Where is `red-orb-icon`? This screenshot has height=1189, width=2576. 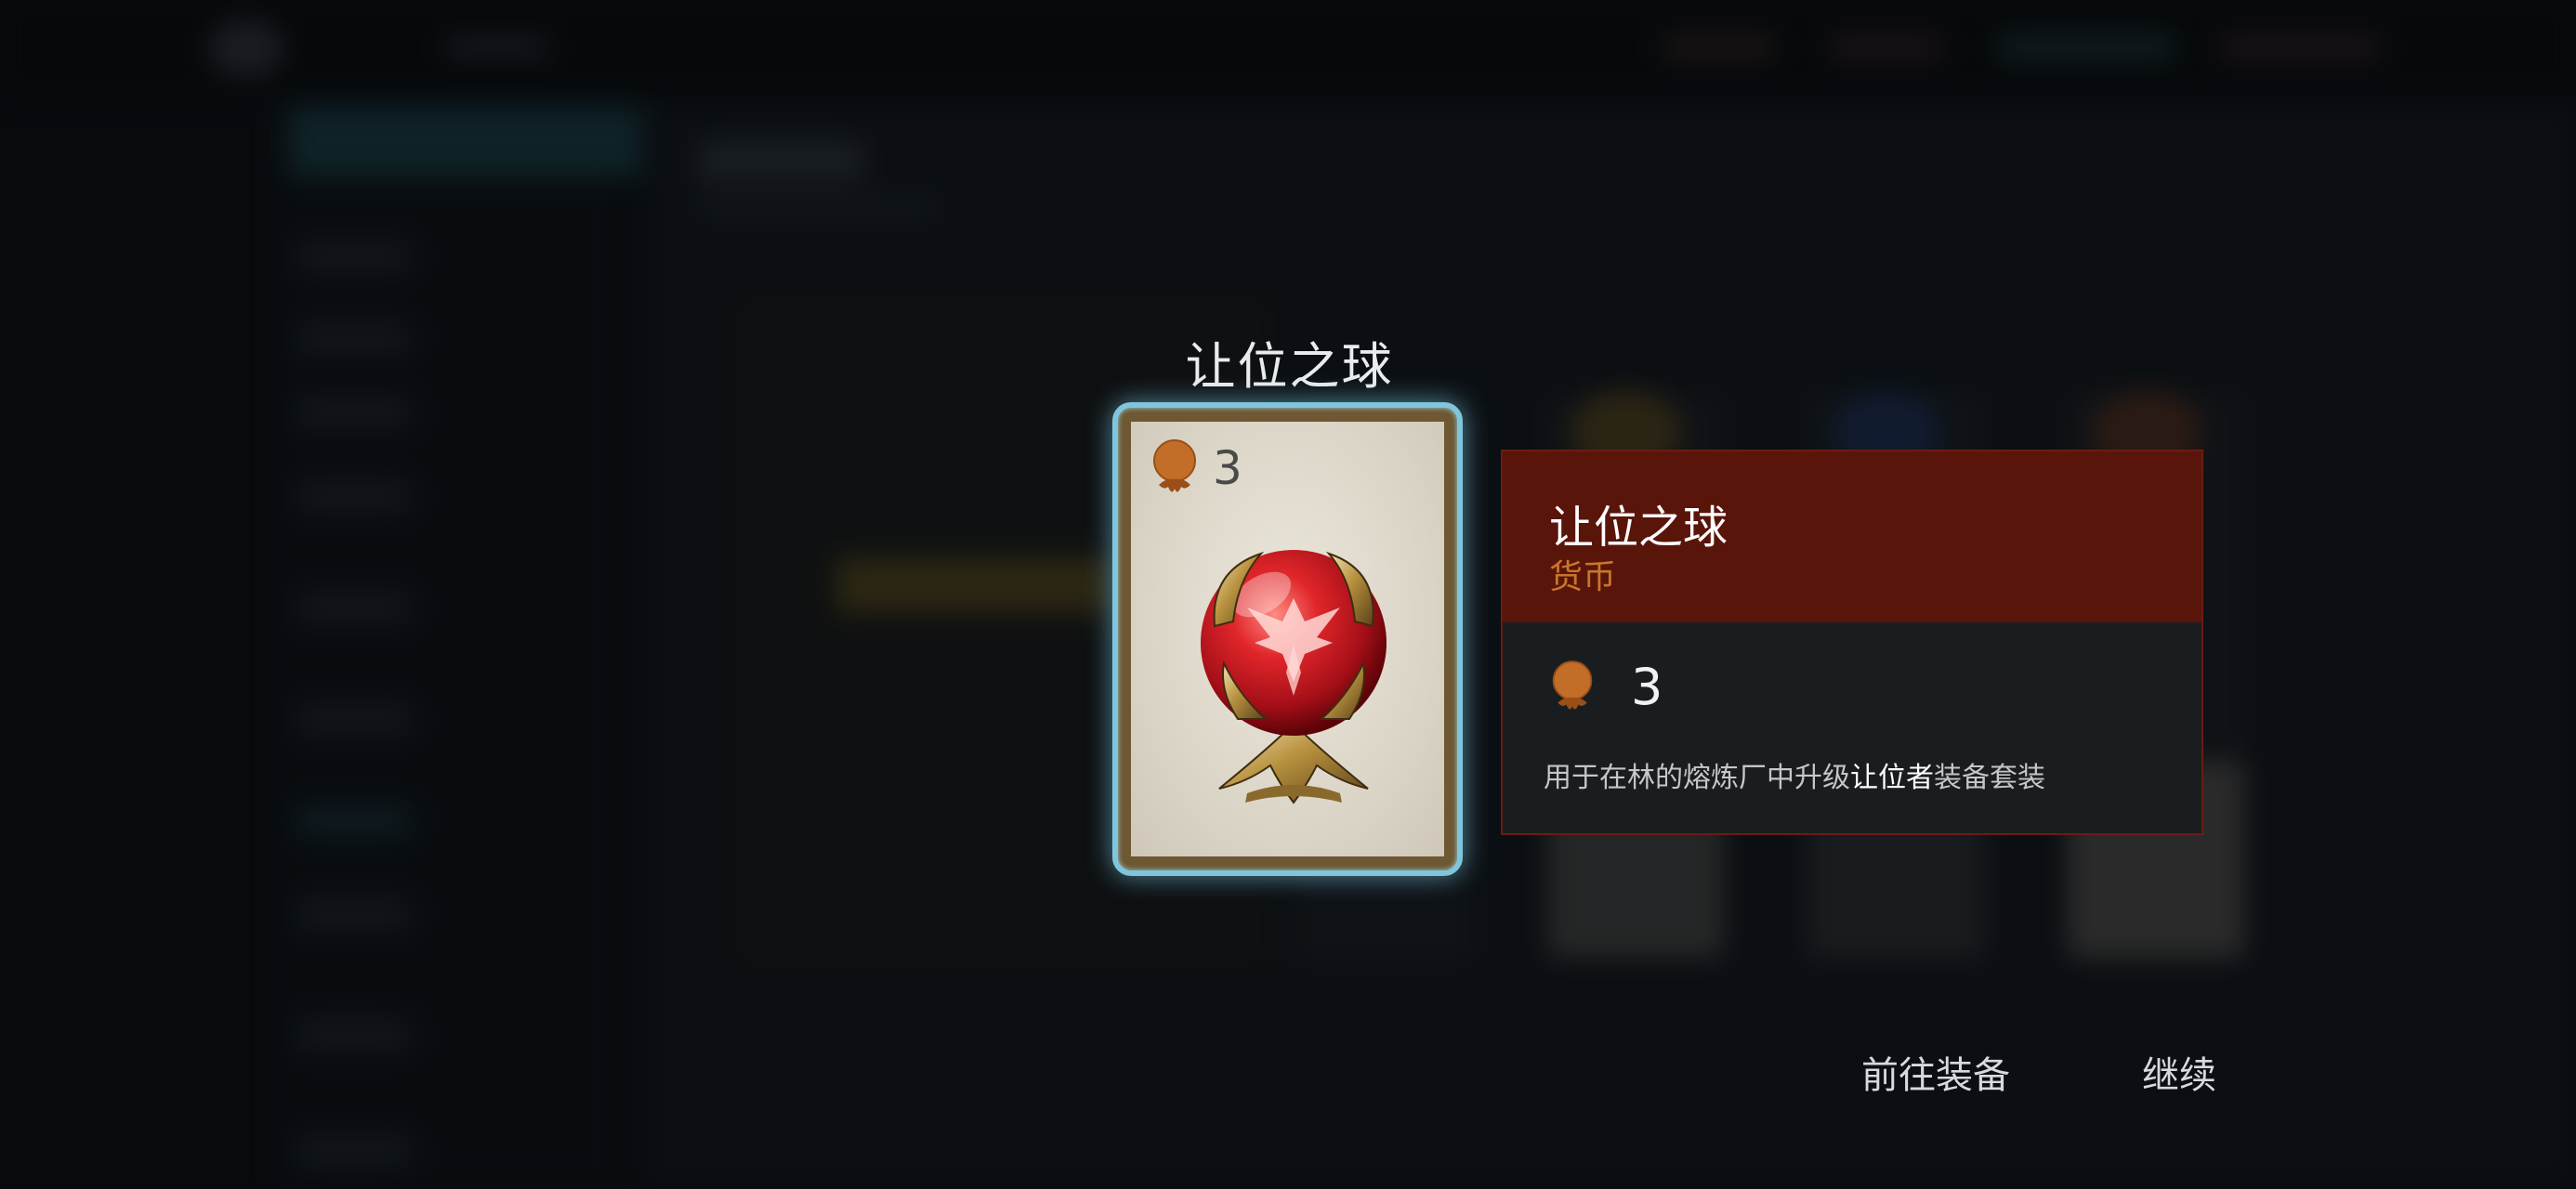 red-orb-icon is located at coordinates (1294, 677).